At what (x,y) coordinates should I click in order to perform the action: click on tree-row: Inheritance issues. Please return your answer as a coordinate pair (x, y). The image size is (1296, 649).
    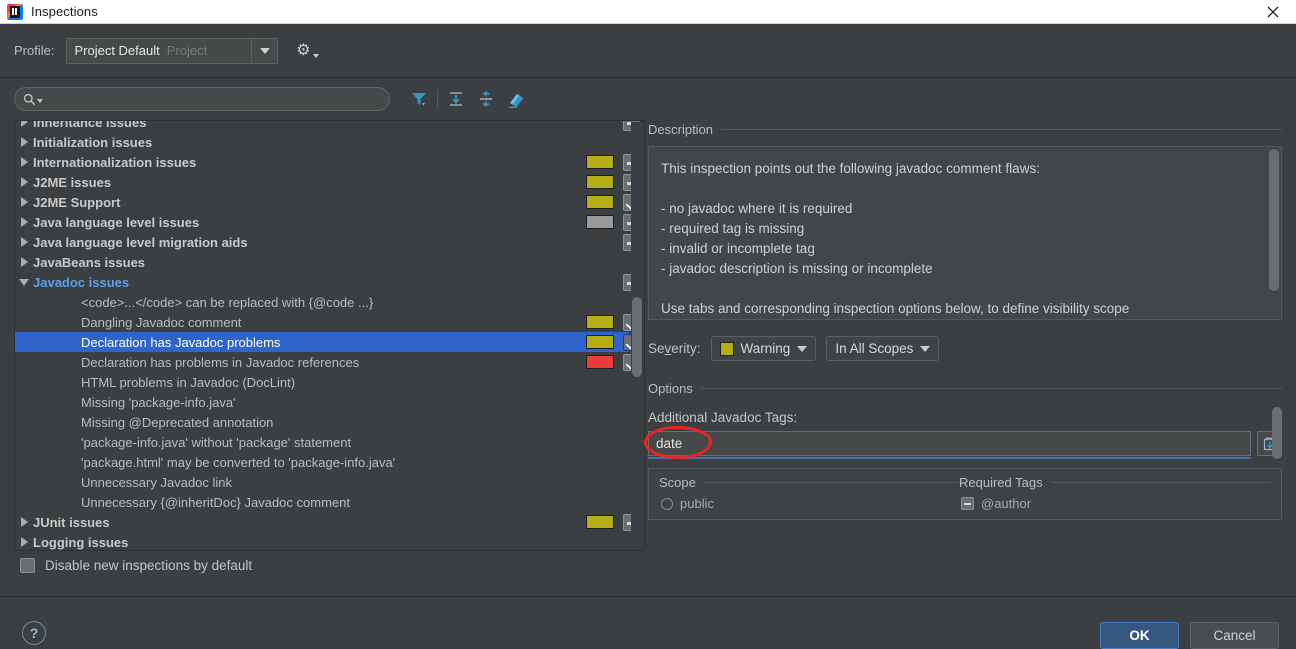
    Looking at the image, I should click on (327, 126).